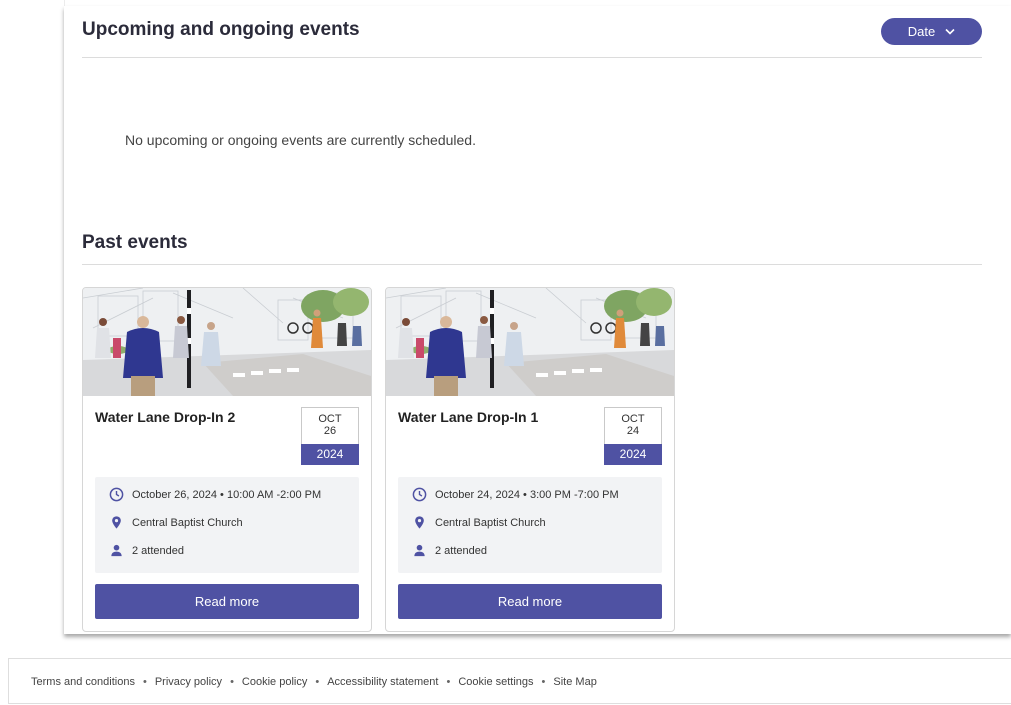 Image resolution: width=1011 pixels, height=705 pixels. Describe the element at coordinates (227, 494) in the screenshot. I see `event-datetime: October 26, 2024 • 10:00 AM -2:00 PM` at that location.